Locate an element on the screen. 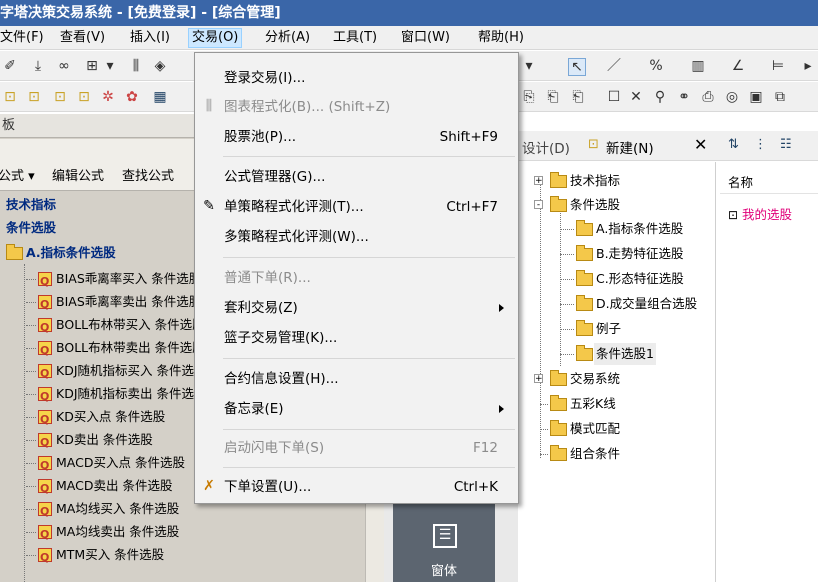 Image resolution: width=818 pixels, height=582 pixels. design-button: 设计(D) is located at coordinates (546, 147).